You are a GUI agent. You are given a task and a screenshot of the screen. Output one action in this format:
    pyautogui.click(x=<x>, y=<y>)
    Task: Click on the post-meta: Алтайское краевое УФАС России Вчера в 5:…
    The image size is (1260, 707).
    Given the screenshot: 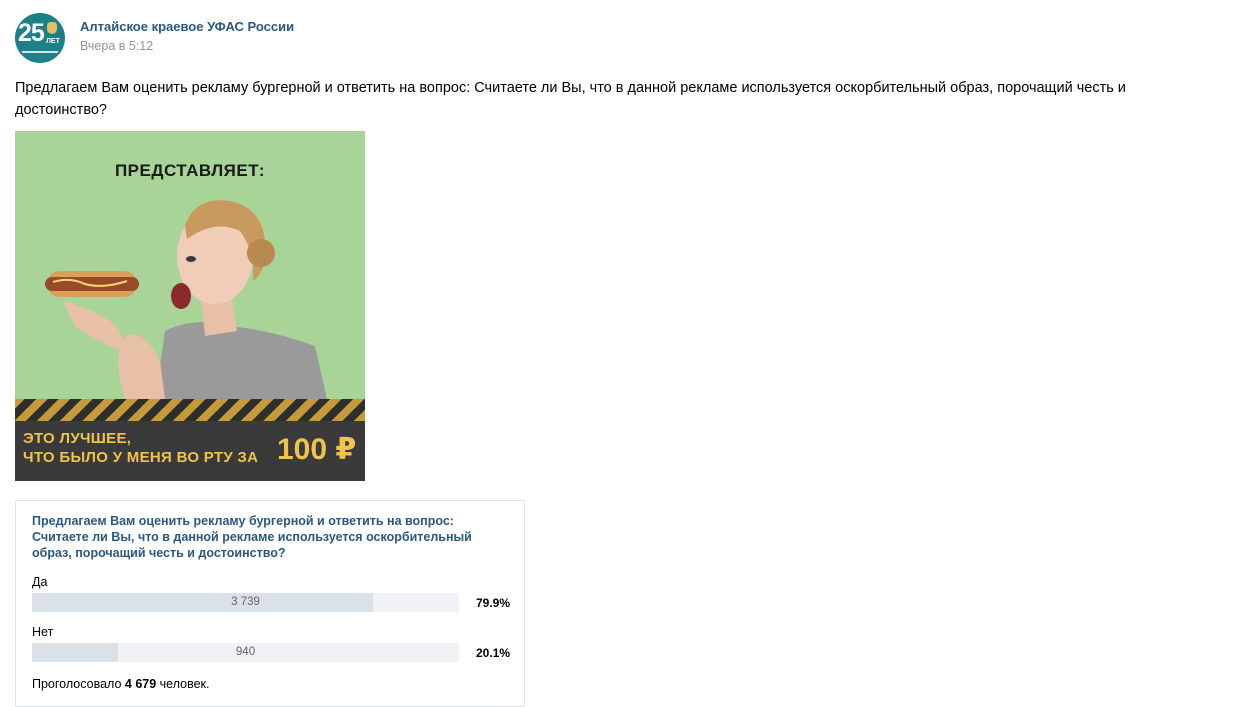 What is the action you would take?
    pyautogui.click(x=187, y=33)
    